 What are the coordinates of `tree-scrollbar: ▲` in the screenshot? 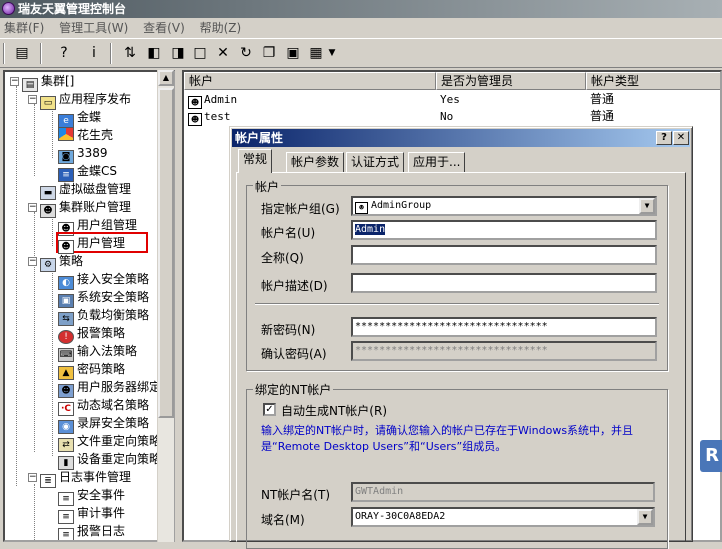 It's located at (165, 306).